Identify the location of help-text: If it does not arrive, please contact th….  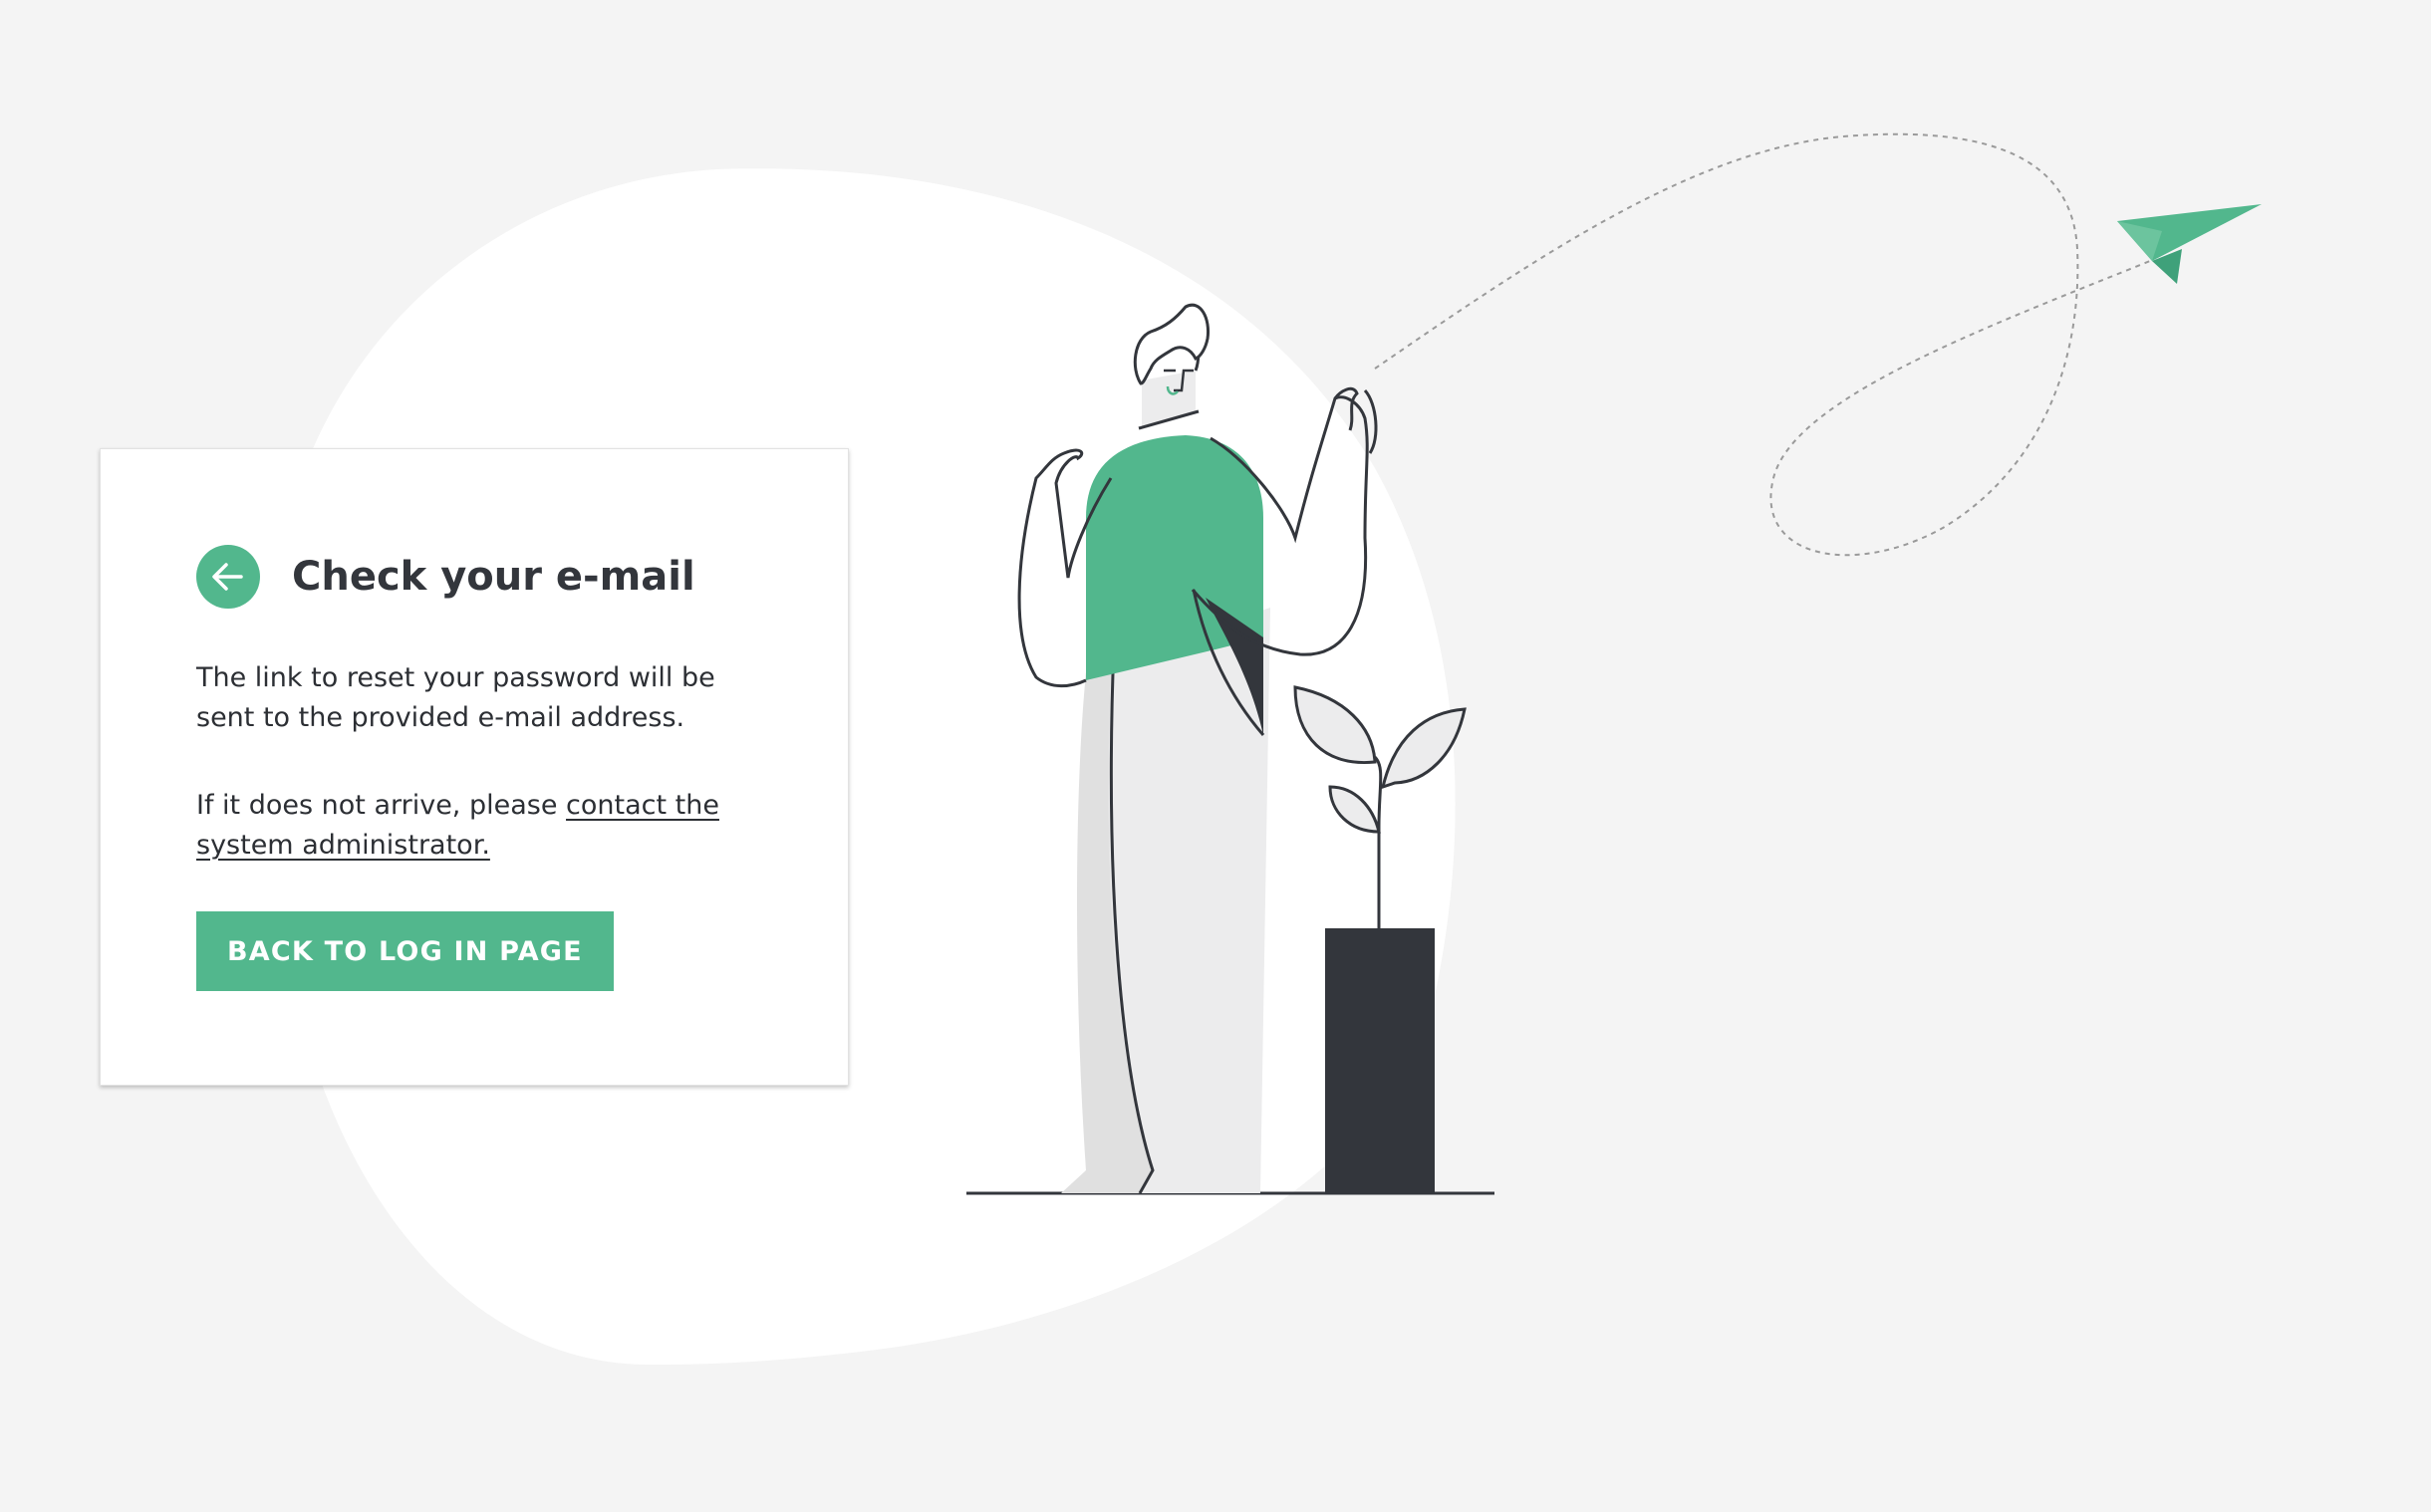
(485, 826).